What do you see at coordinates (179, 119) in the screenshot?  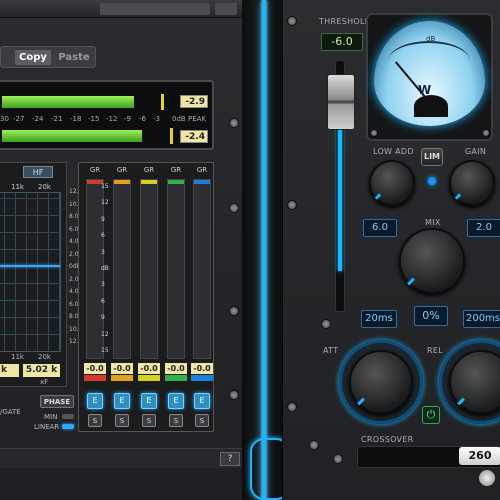 I see `scale-tick: 0dB` at bounding box center [179, 119].